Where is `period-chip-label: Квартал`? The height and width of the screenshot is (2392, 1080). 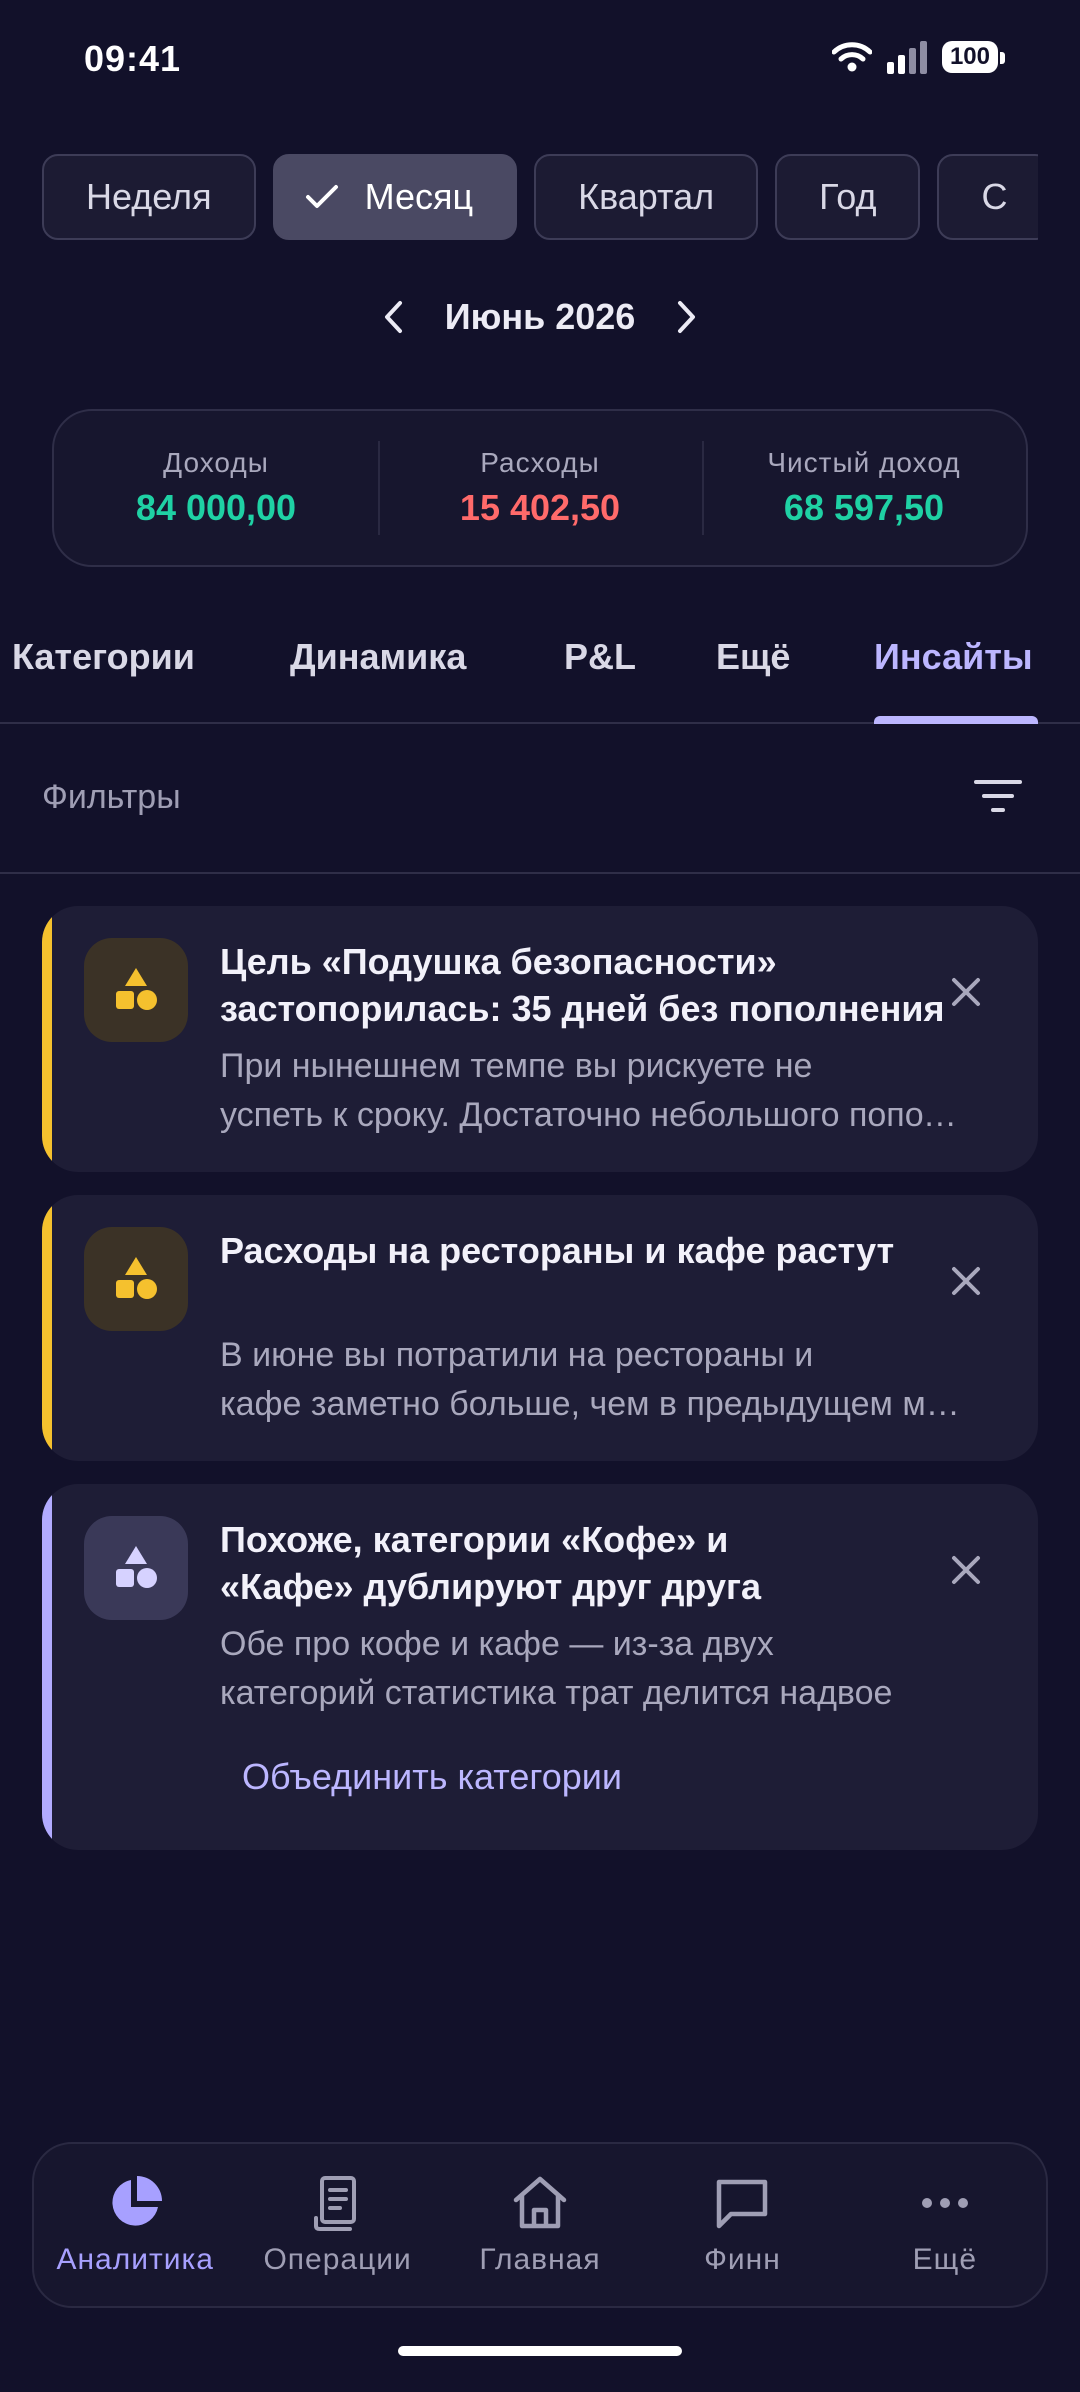 period-chip-label: Квартал is located at coordinates (646, 196).